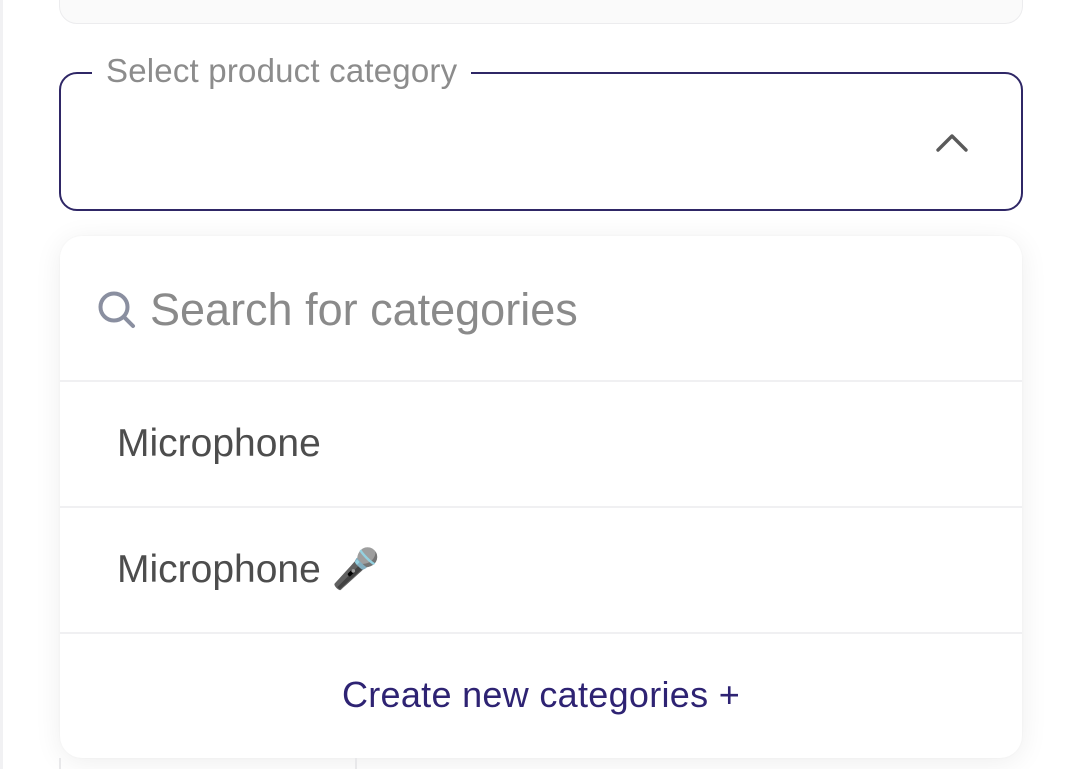  Describe the element at coordinates (219, 443) in the screenshot. I see `option-label: Microphone` at that location.